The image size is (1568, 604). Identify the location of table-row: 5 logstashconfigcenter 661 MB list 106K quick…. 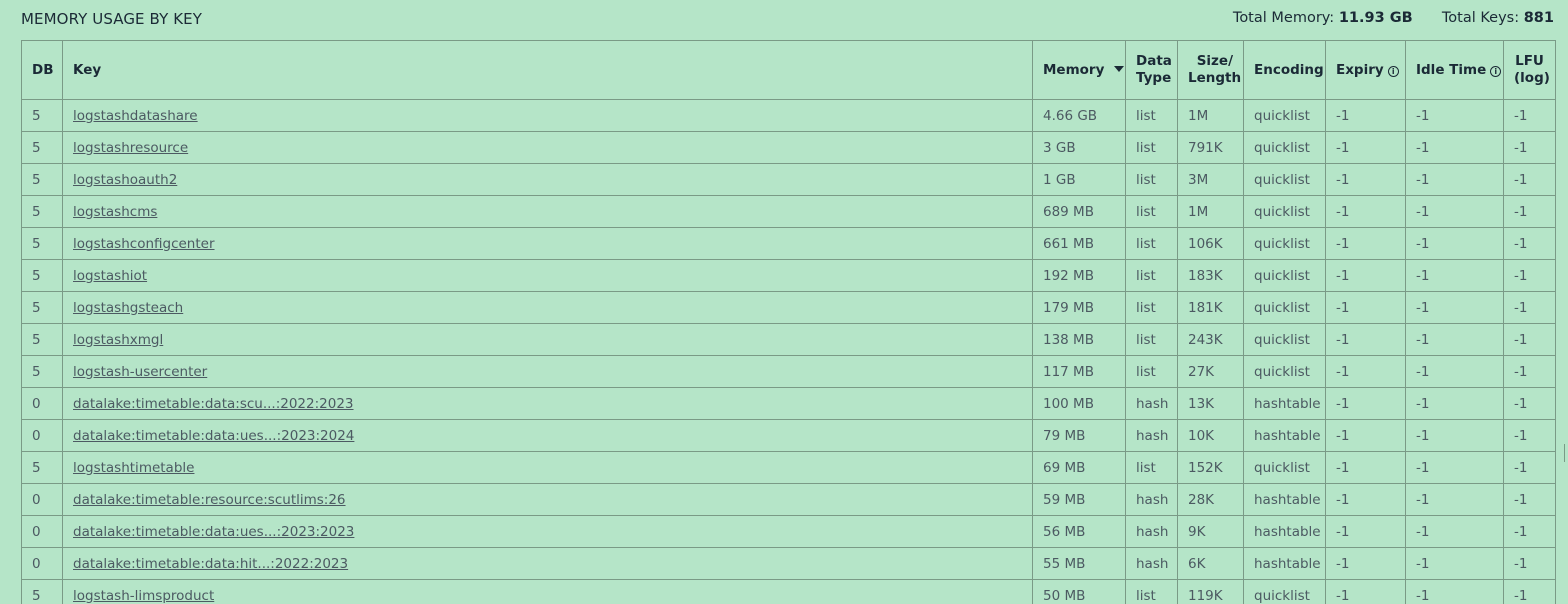
(788, 243).